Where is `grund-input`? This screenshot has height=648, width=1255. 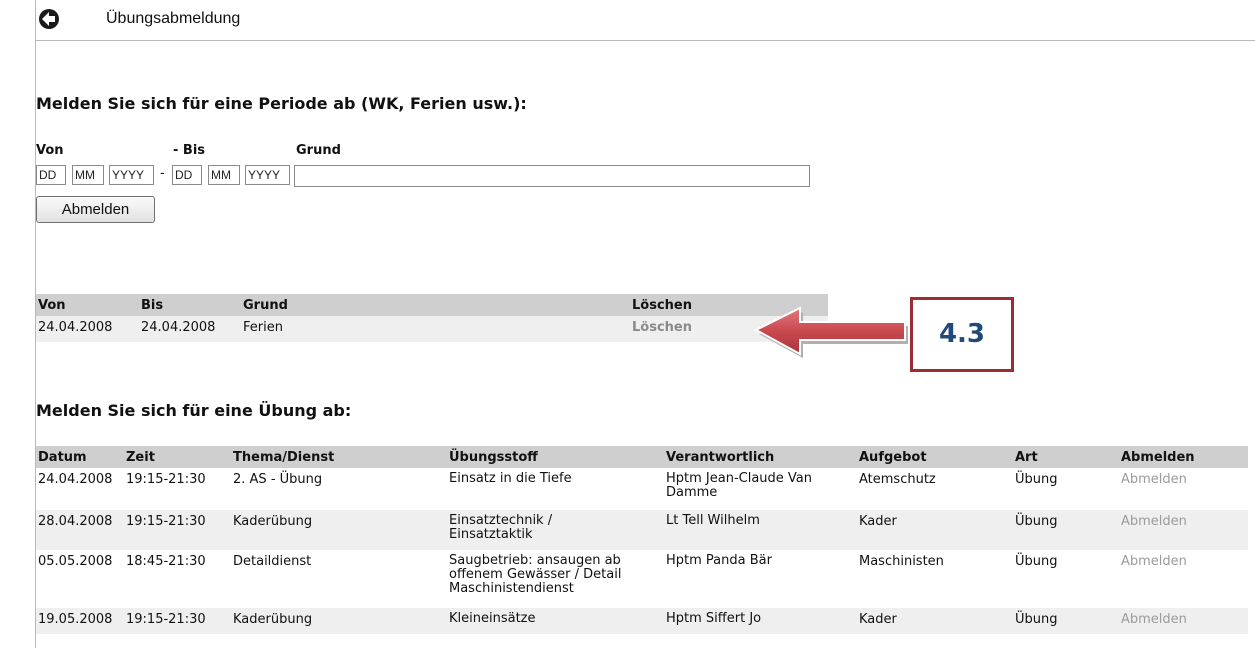 grund-input is located at coordinates (552, 176).